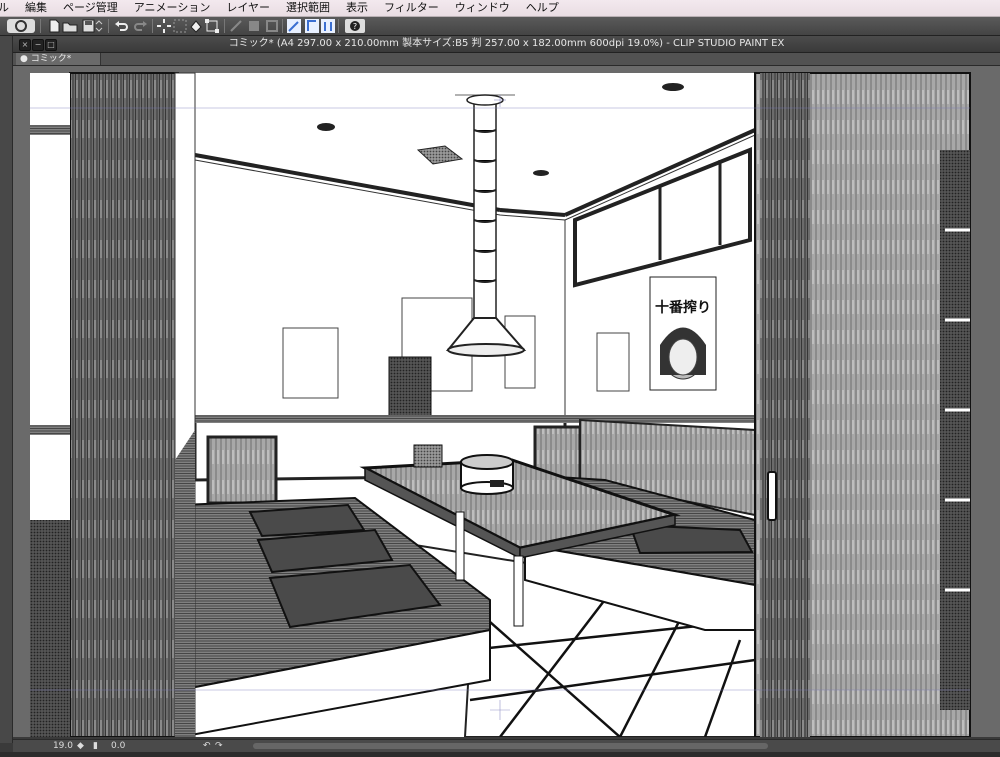 The height and width of the screenshot is (757, 1000). Describe the element at coordinates (8, 8) in the screenshot. I see `menu-file: ル` at that location.